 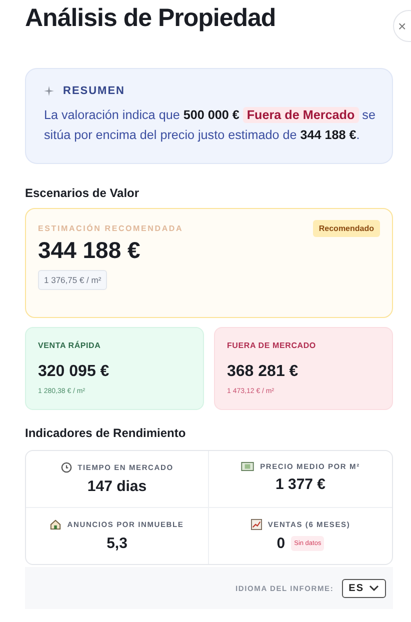 What do you see at coordinates (106, 433) in the screenshot?
I see `section-heading: Indicadores de Rendimiento` at bounding box center [106, 433].